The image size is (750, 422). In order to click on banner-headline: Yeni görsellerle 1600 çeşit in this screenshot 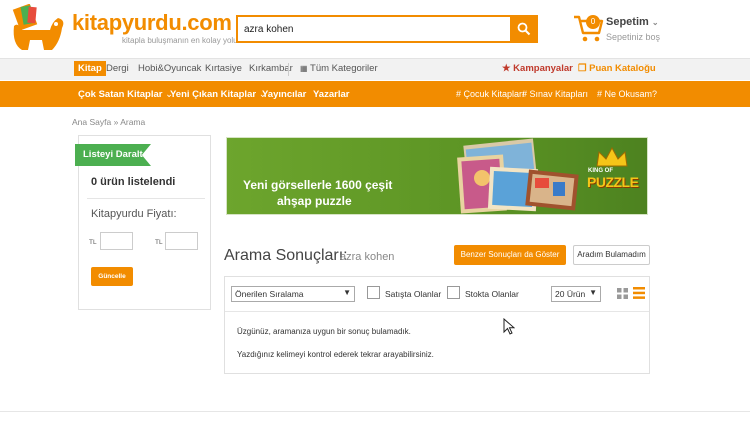, I will do `click(318, 185)`.